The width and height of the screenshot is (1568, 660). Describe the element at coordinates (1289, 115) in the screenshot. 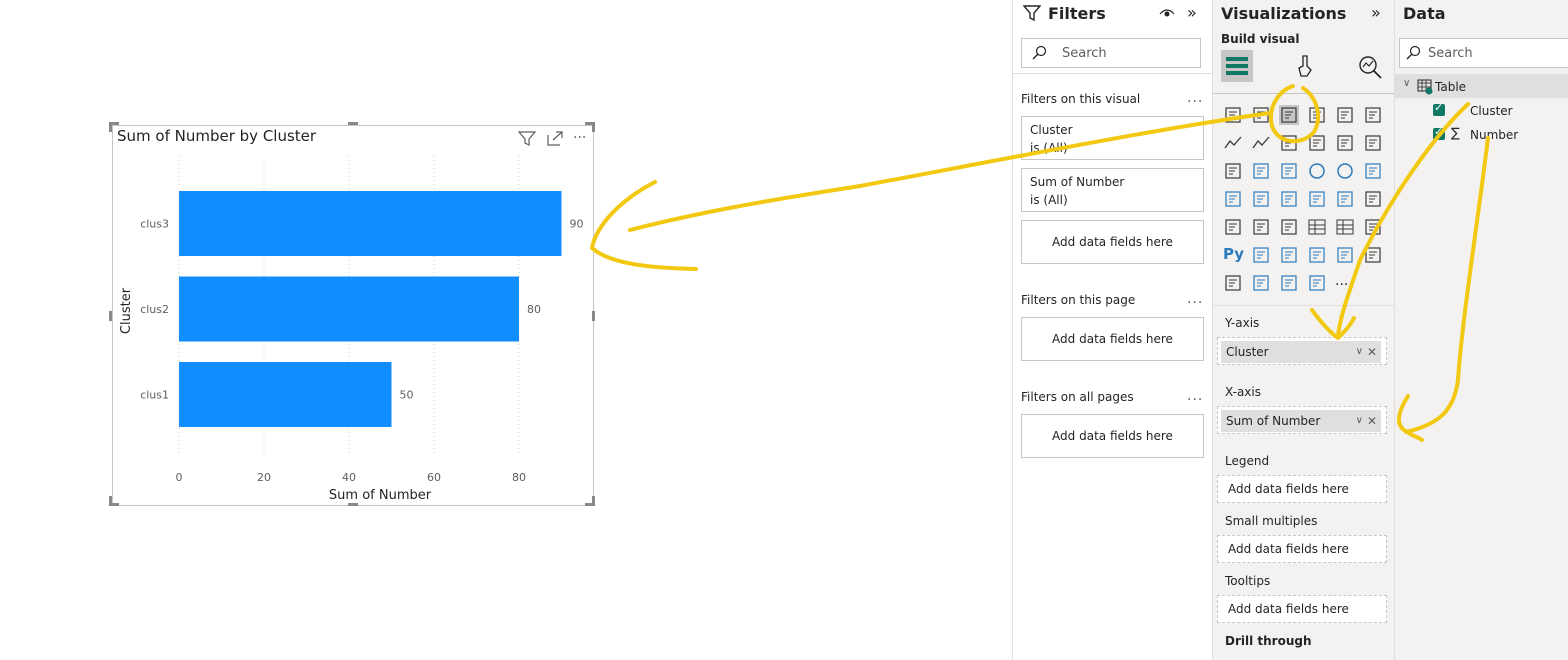

I see `clustered-bar-chart-icon` at that location.